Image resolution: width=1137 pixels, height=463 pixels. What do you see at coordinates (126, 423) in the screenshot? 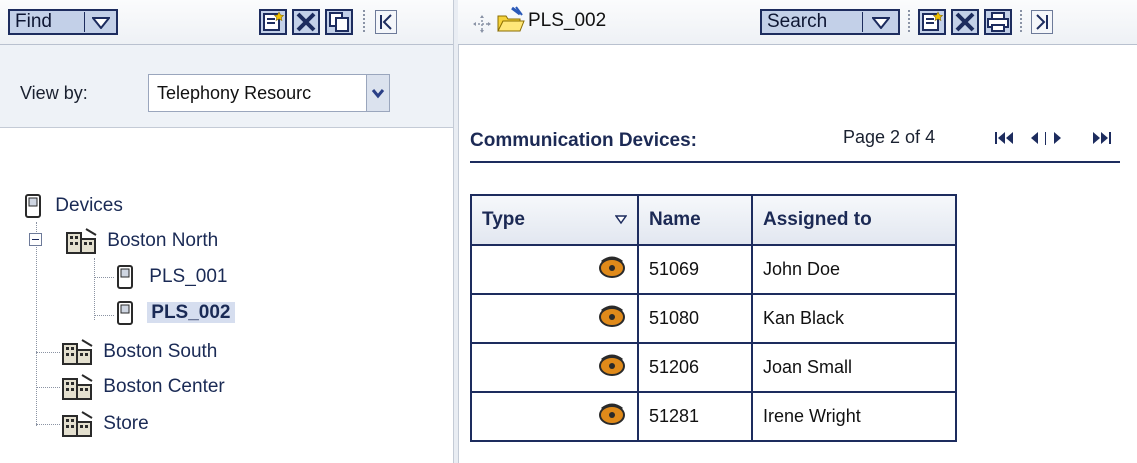
I see `tree-label: Store` at bounding box center [126, 423].